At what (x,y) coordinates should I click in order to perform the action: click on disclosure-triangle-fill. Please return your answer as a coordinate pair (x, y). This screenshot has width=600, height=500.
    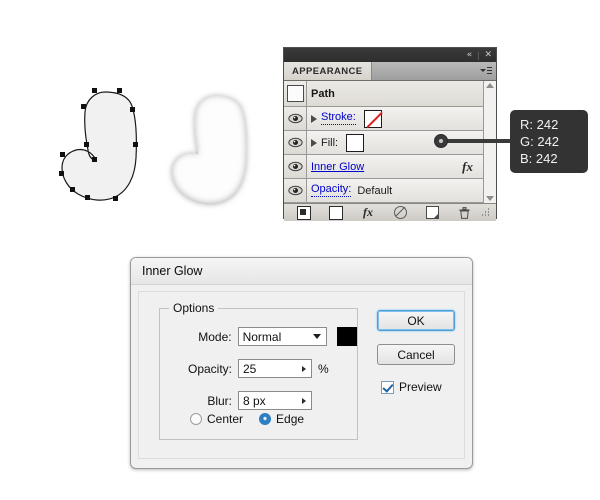
    Looking at the image, I should click on (314, 142).